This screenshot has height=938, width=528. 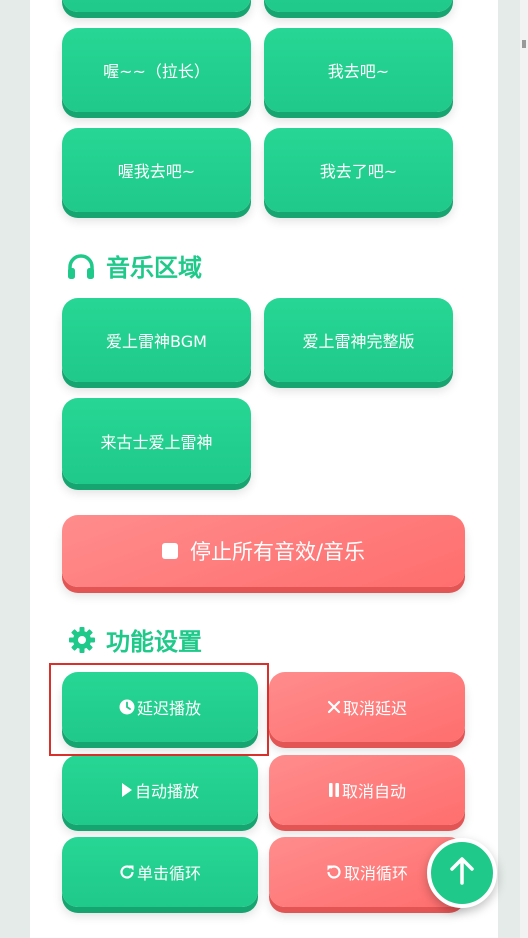 I want to click on voice-button-top-left, so click(x=156, y=6).